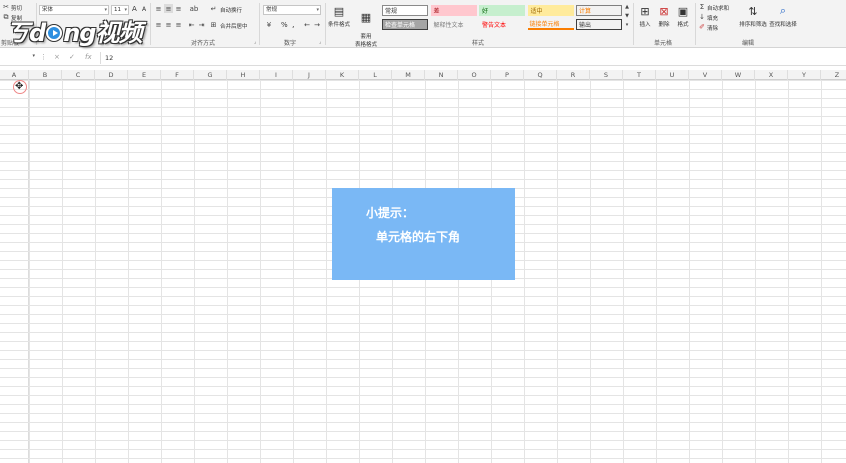 The image size is (846, 463). Describe the element at coordinates (231, 10) in the screenshot. I see `wrap-text-button: 自动换行` at that location.